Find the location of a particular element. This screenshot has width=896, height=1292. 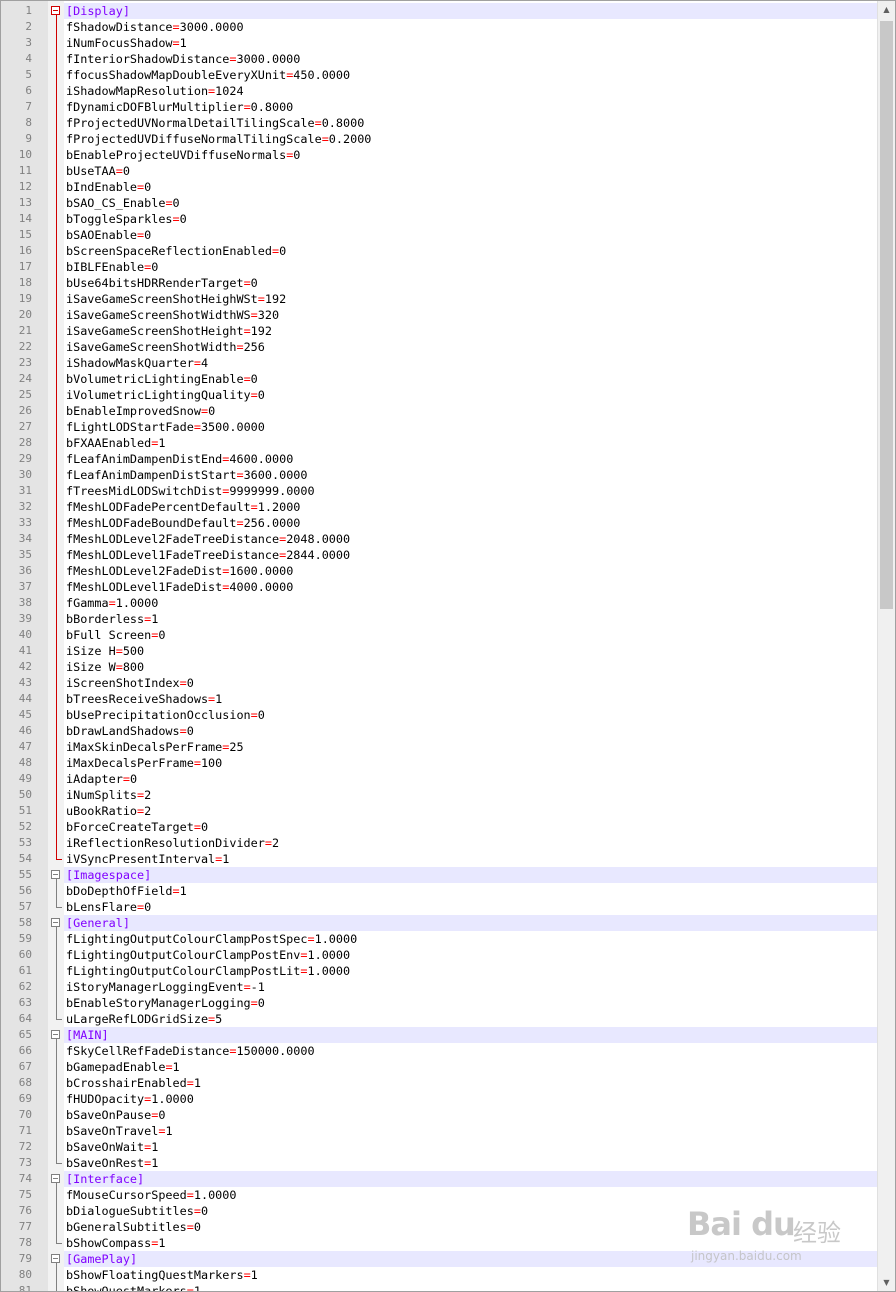

line-text: iStoryManagerLoggingEvent=-1 is located at coordinates (471, 987).